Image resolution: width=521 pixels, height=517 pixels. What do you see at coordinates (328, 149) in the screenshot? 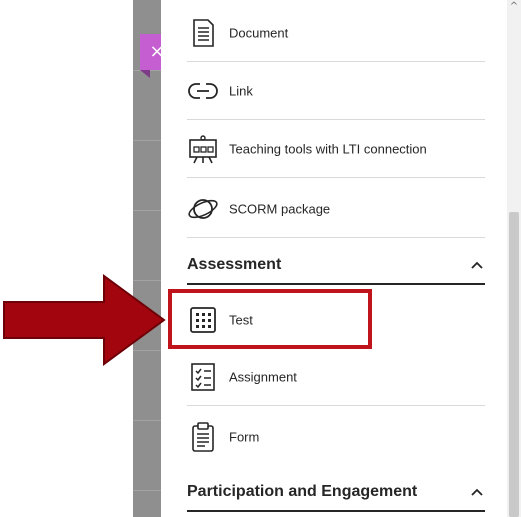
I see `menu-item-label: Teaching tools with LTI connection` at bounding box center [328, 149].